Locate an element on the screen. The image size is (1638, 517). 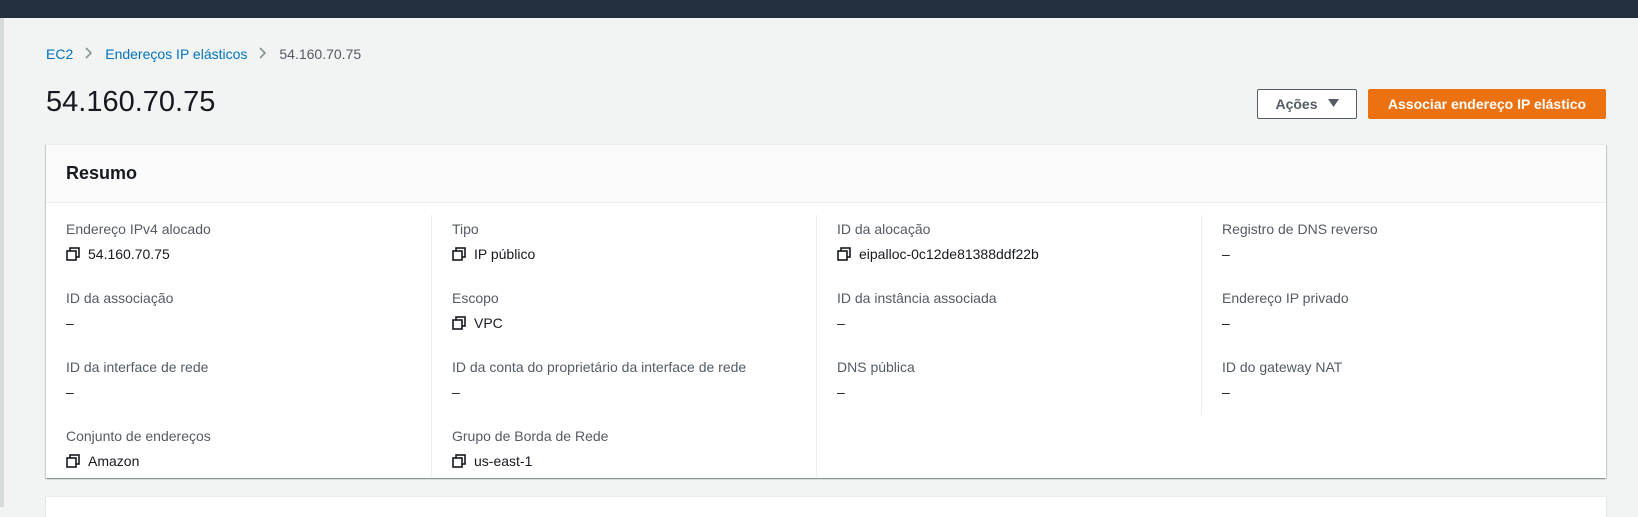
field-network-border-group: Grupo de Borda de Rede us-east-1 is located at coordinates (624, 458).